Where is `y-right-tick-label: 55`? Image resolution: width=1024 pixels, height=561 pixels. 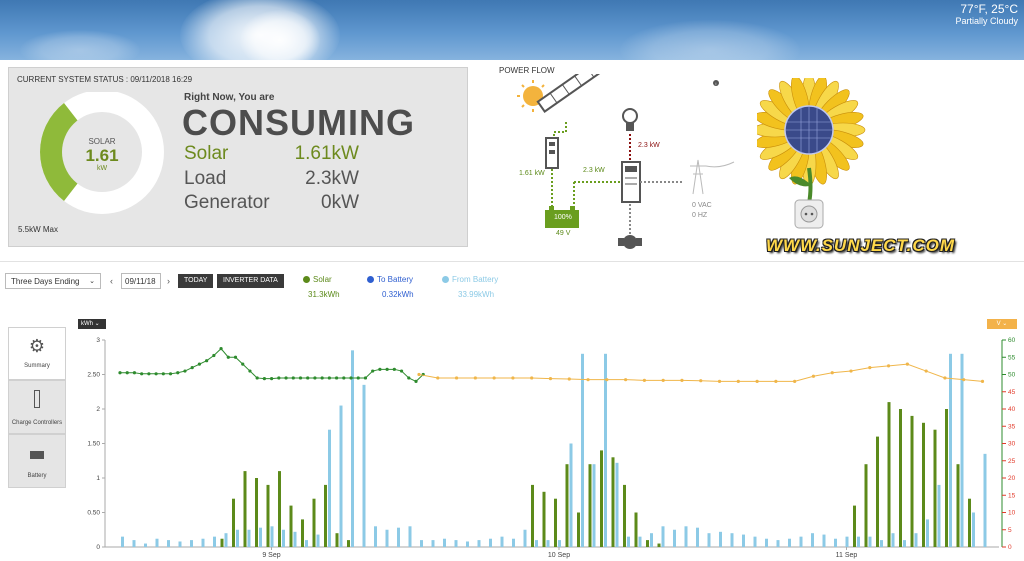
y-right-tick-label: 55 is located at coordinates (1012, 357).